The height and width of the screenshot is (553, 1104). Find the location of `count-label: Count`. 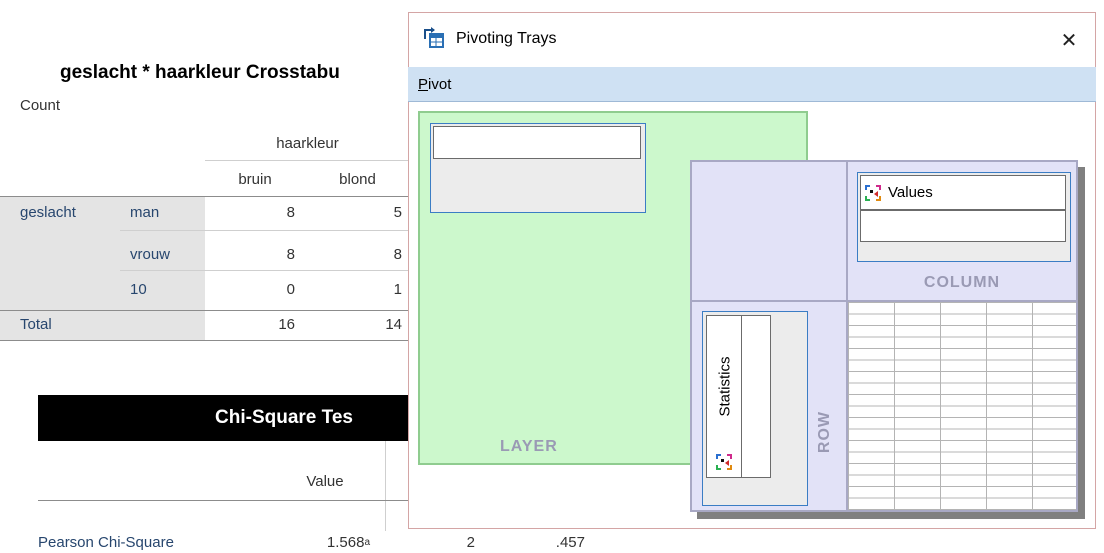

count-label: Count is located at coordinates (40, 105).